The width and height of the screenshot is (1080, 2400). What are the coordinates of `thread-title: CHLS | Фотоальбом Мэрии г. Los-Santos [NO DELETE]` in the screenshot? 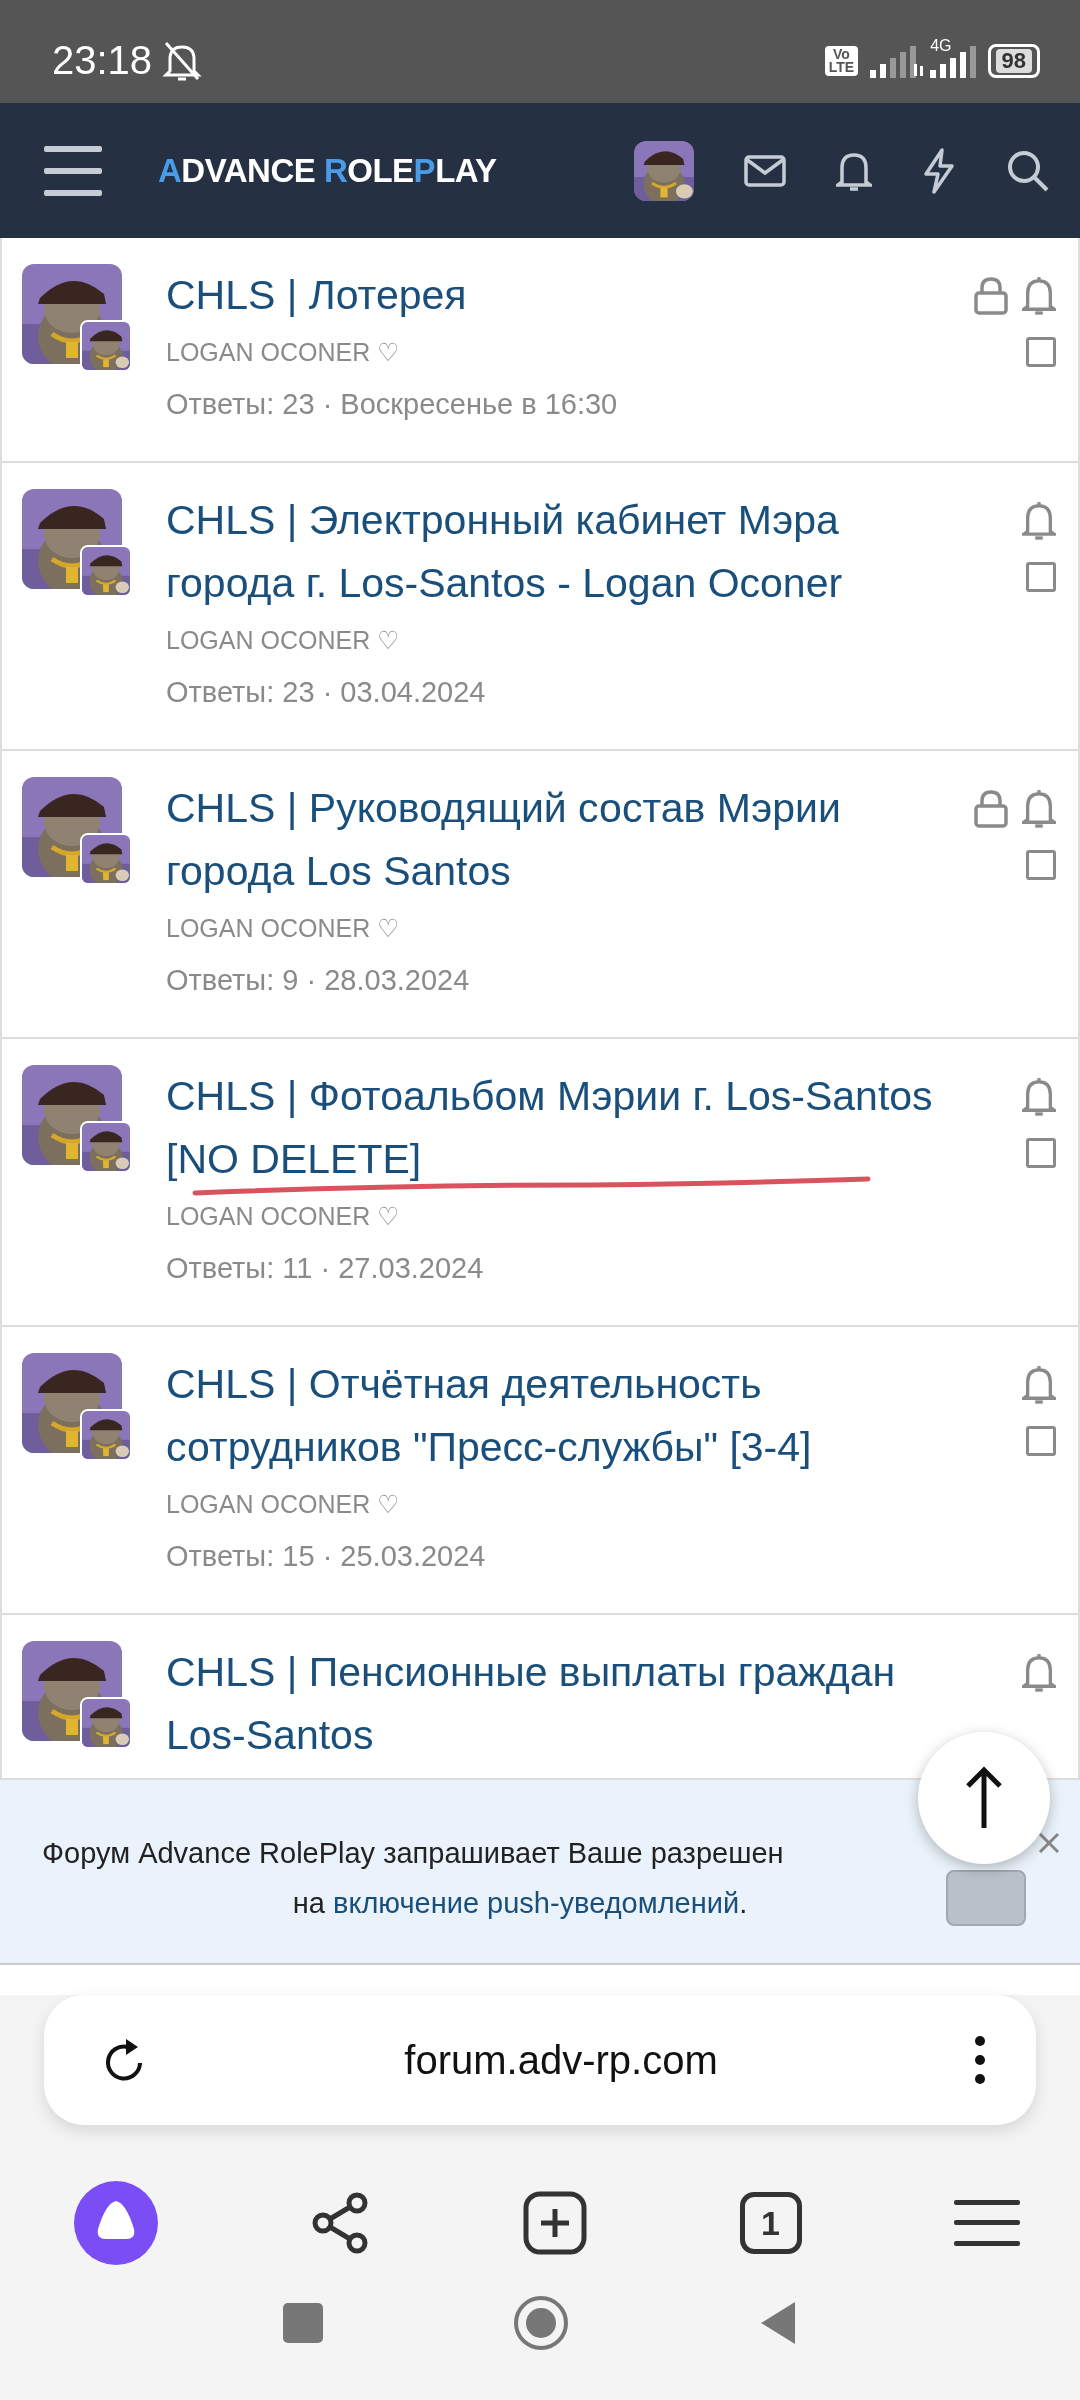 It's located at (556, 1128).